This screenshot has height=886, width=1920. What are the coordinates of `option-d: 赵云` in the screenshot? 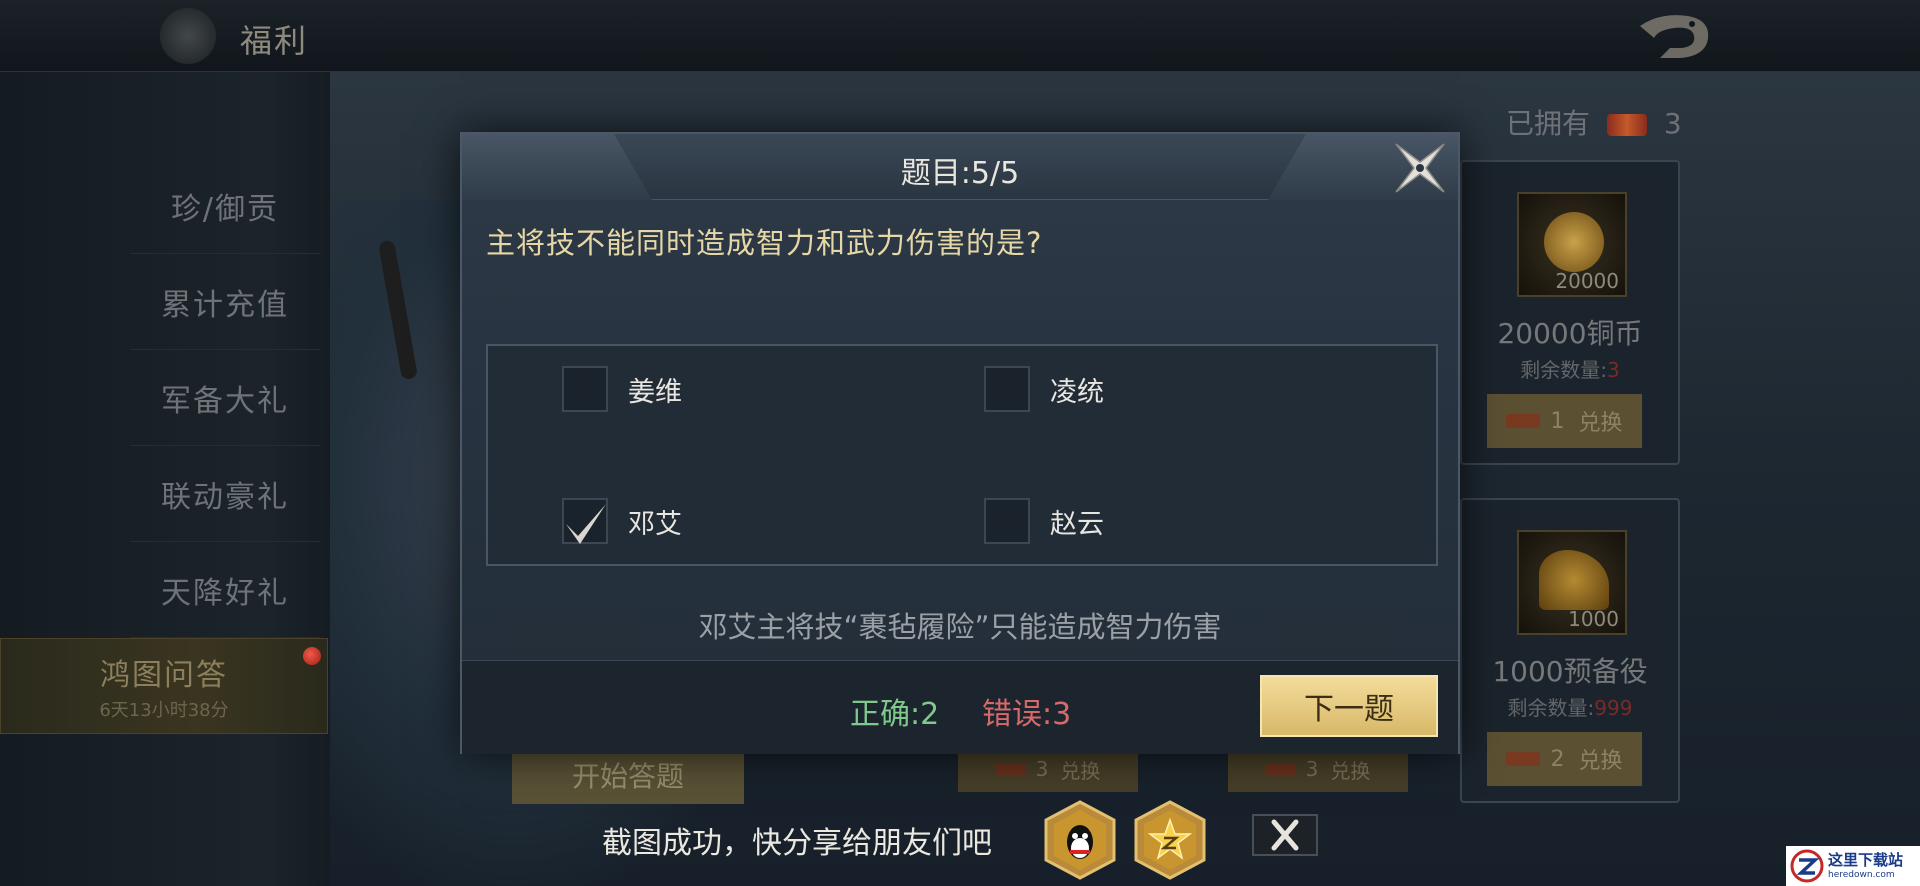 It's located at (1044, 521).